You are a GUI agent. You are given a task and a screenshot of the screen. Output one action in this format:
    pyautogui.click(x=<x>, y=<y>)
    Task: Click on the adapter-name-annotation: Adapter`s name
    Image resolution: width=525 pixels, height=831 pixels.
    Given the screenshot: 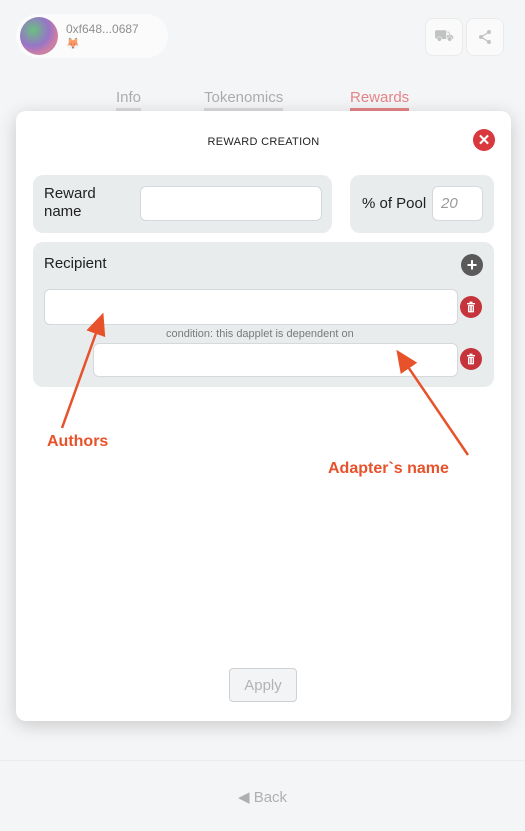 What is the action you would take?
    pyautogui.click(x=388, y=468)
    